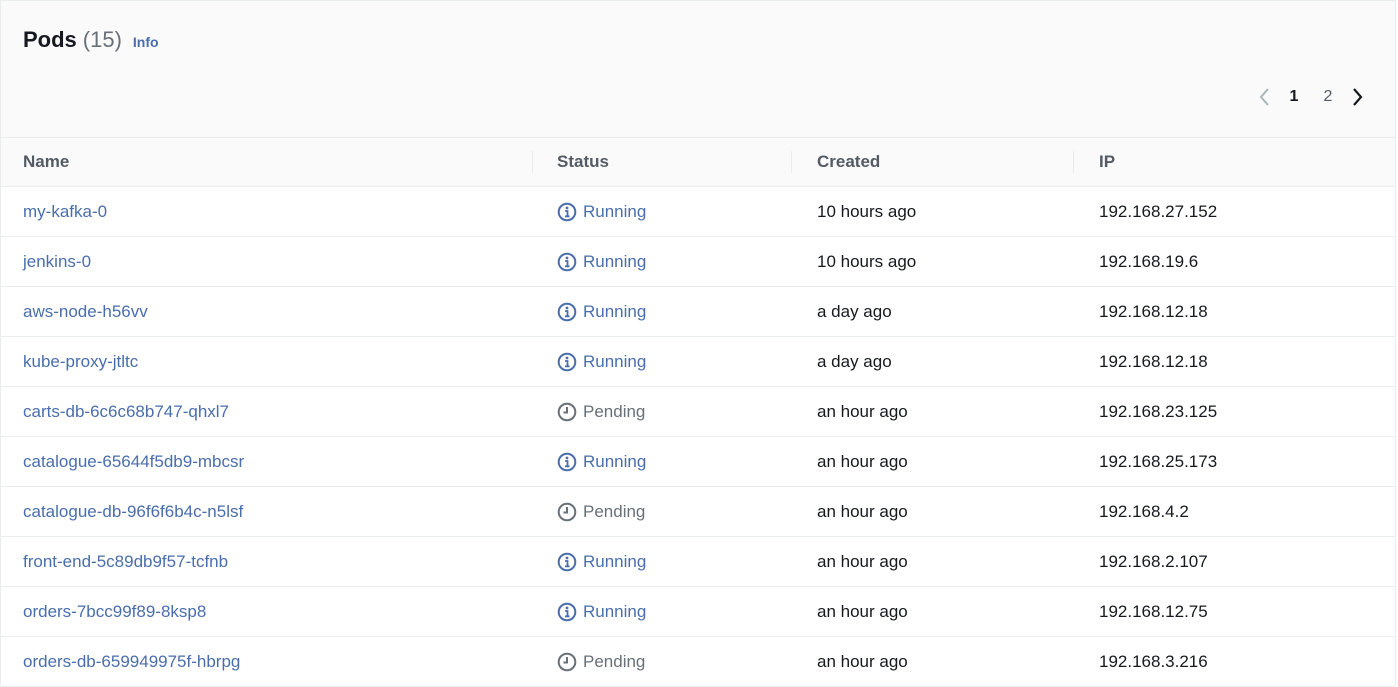  What do you see at coordinates (114, 611) in the screenshot?
I see `pod-name-link: orders-7bcc99f89-8ksp8` at bounding box center [114, 611].